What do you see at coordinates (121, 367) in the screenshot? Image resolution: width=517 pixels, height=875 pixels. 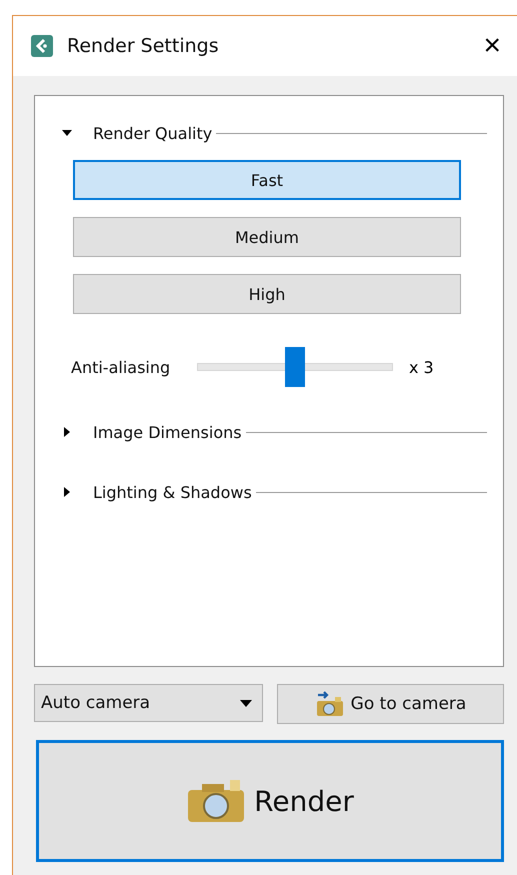 I see `slider-label: Anti-aliasing` at bounding box center [121, 367].